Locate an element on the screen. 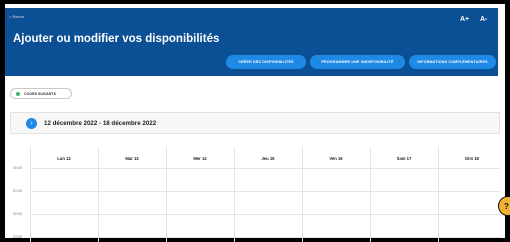  back-link: < Retour is located at coordinates (16, 16).